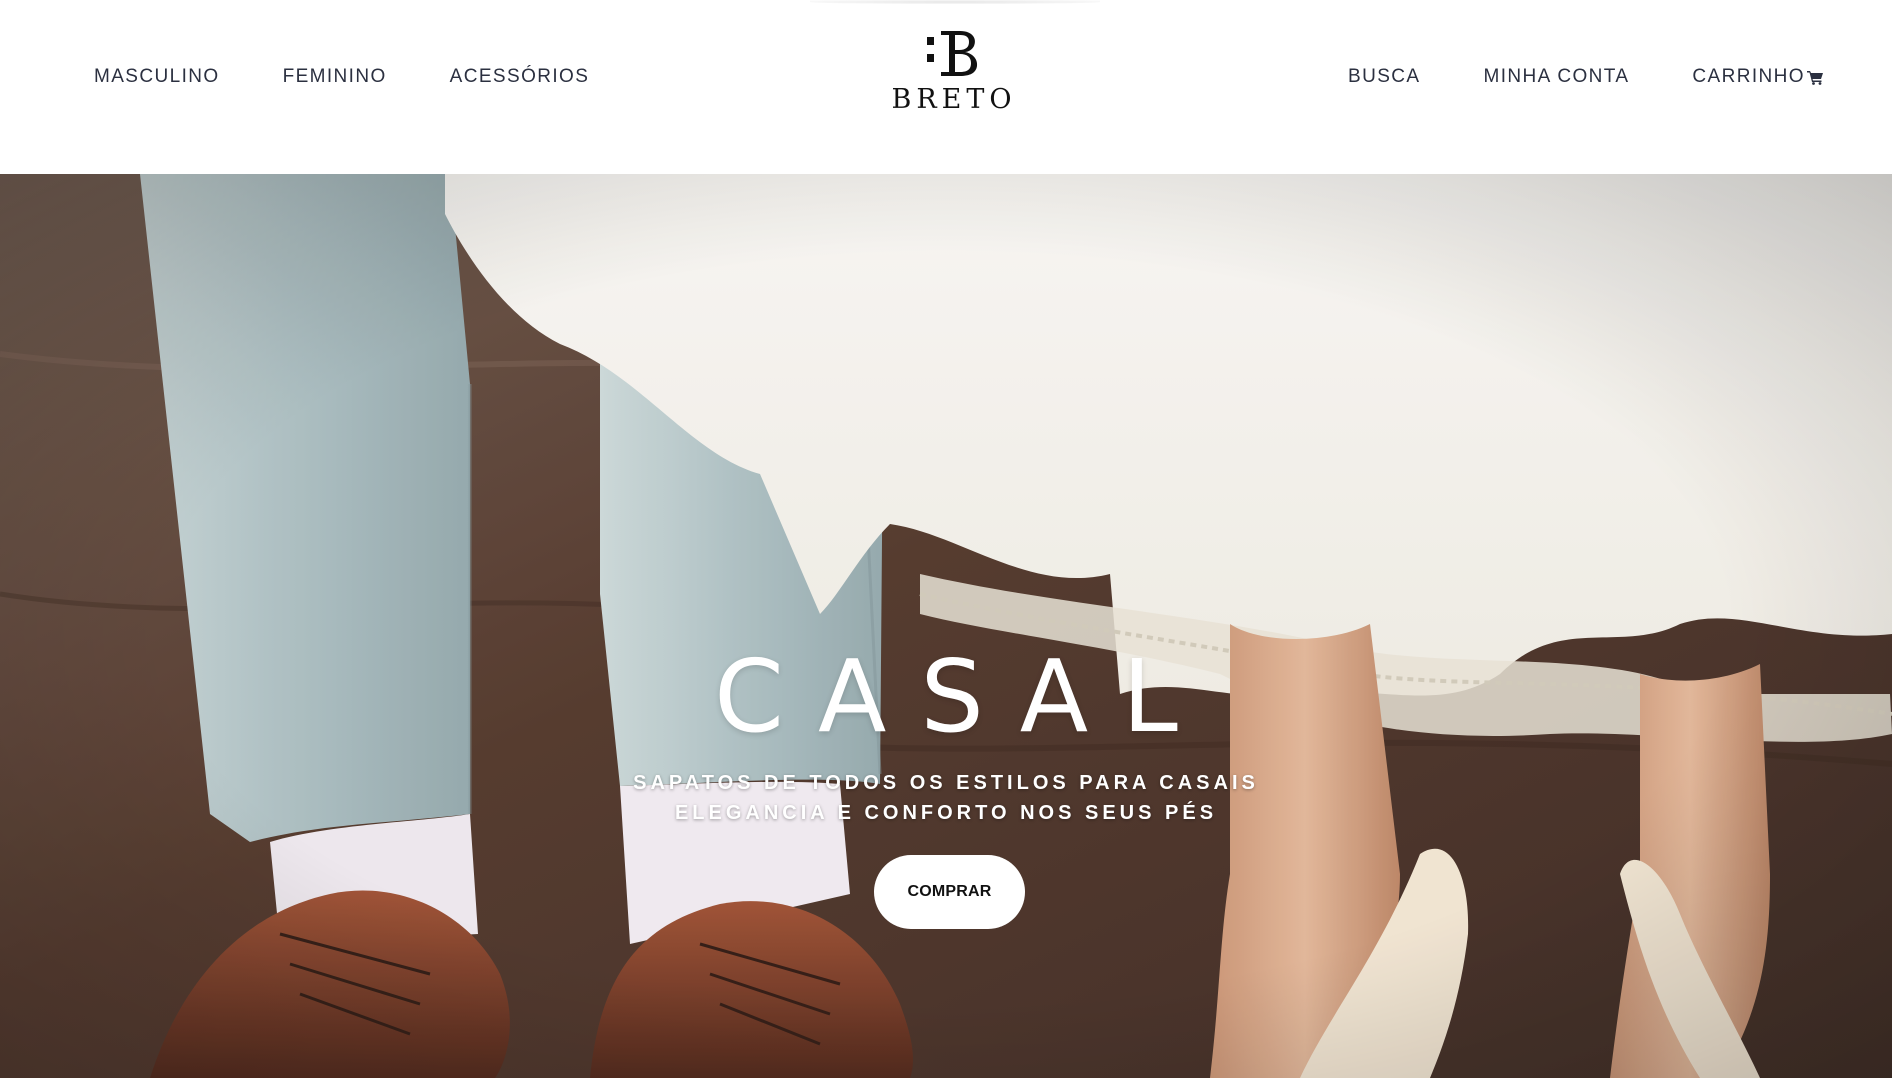 The height and width of the screenshot is (1078, 1892). Describe the element at coordinates (955, 2) in the screenshot. I see `header-shadow` at that location.